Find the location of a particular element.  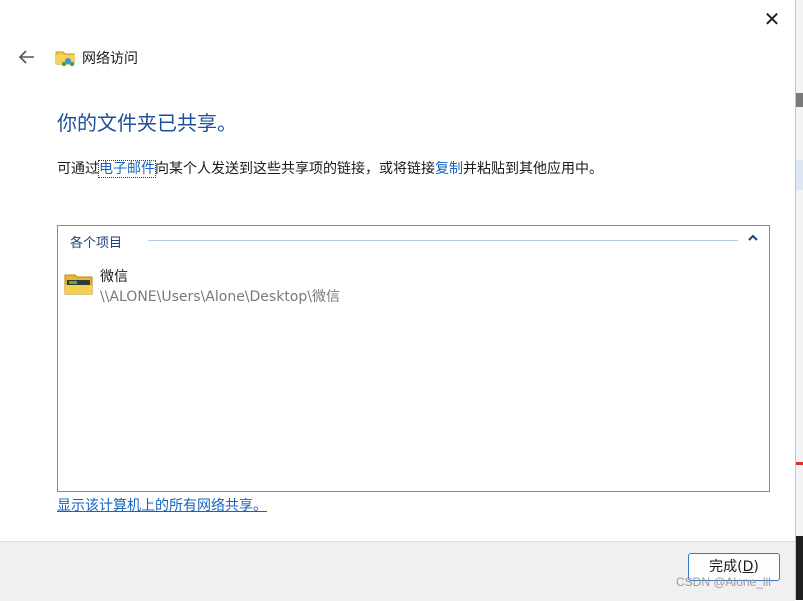

back-button is located at coordinates (27, 57).